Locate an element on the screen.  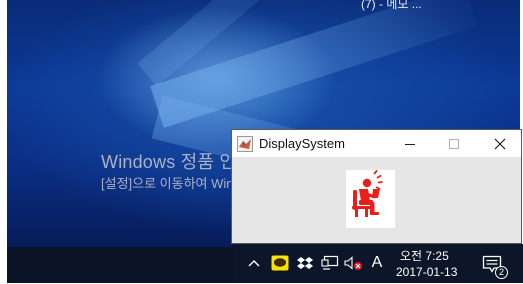
taskbar-tray: A 오전 7:25 2017-01-13 2 is located at coordinates (378, 263).